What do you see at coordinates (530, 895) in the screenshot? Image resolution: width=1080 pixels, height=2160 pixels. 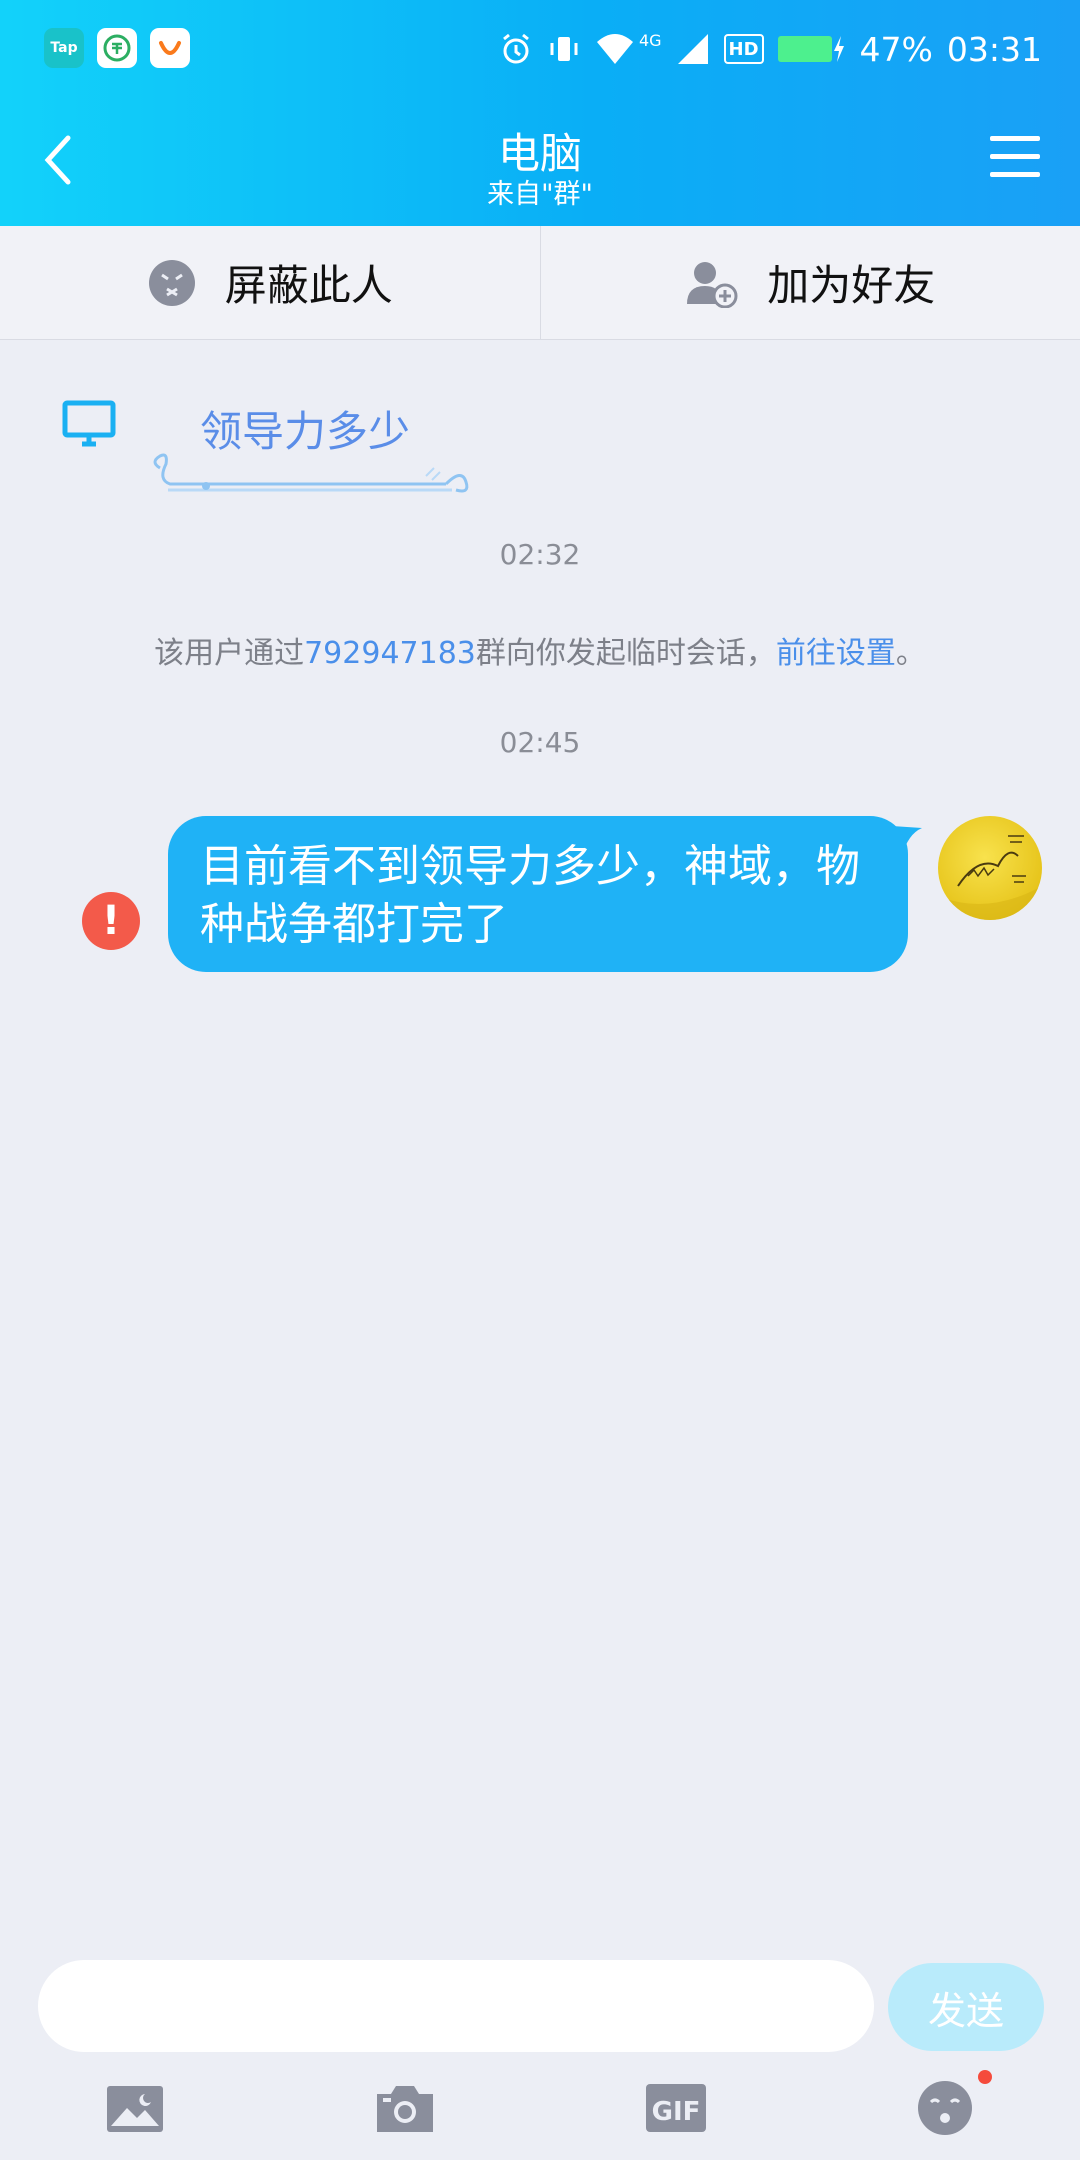 I see `message-text: 目前看不到领导力多少，神域，物种战争都打完了` at bounding box center [530, 895].